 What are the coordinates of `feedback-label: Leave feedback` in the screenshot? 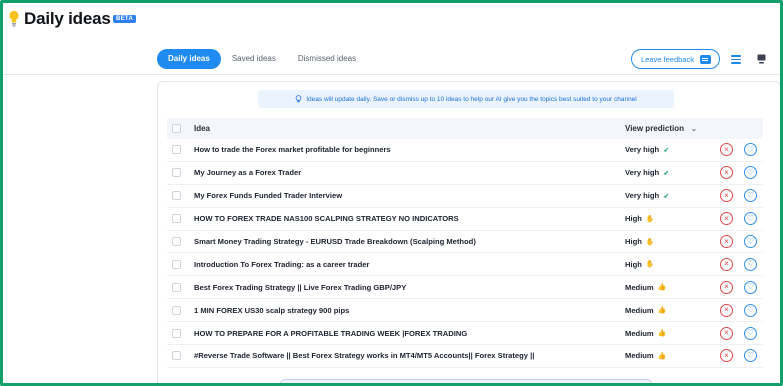 It's located at (667, 59).